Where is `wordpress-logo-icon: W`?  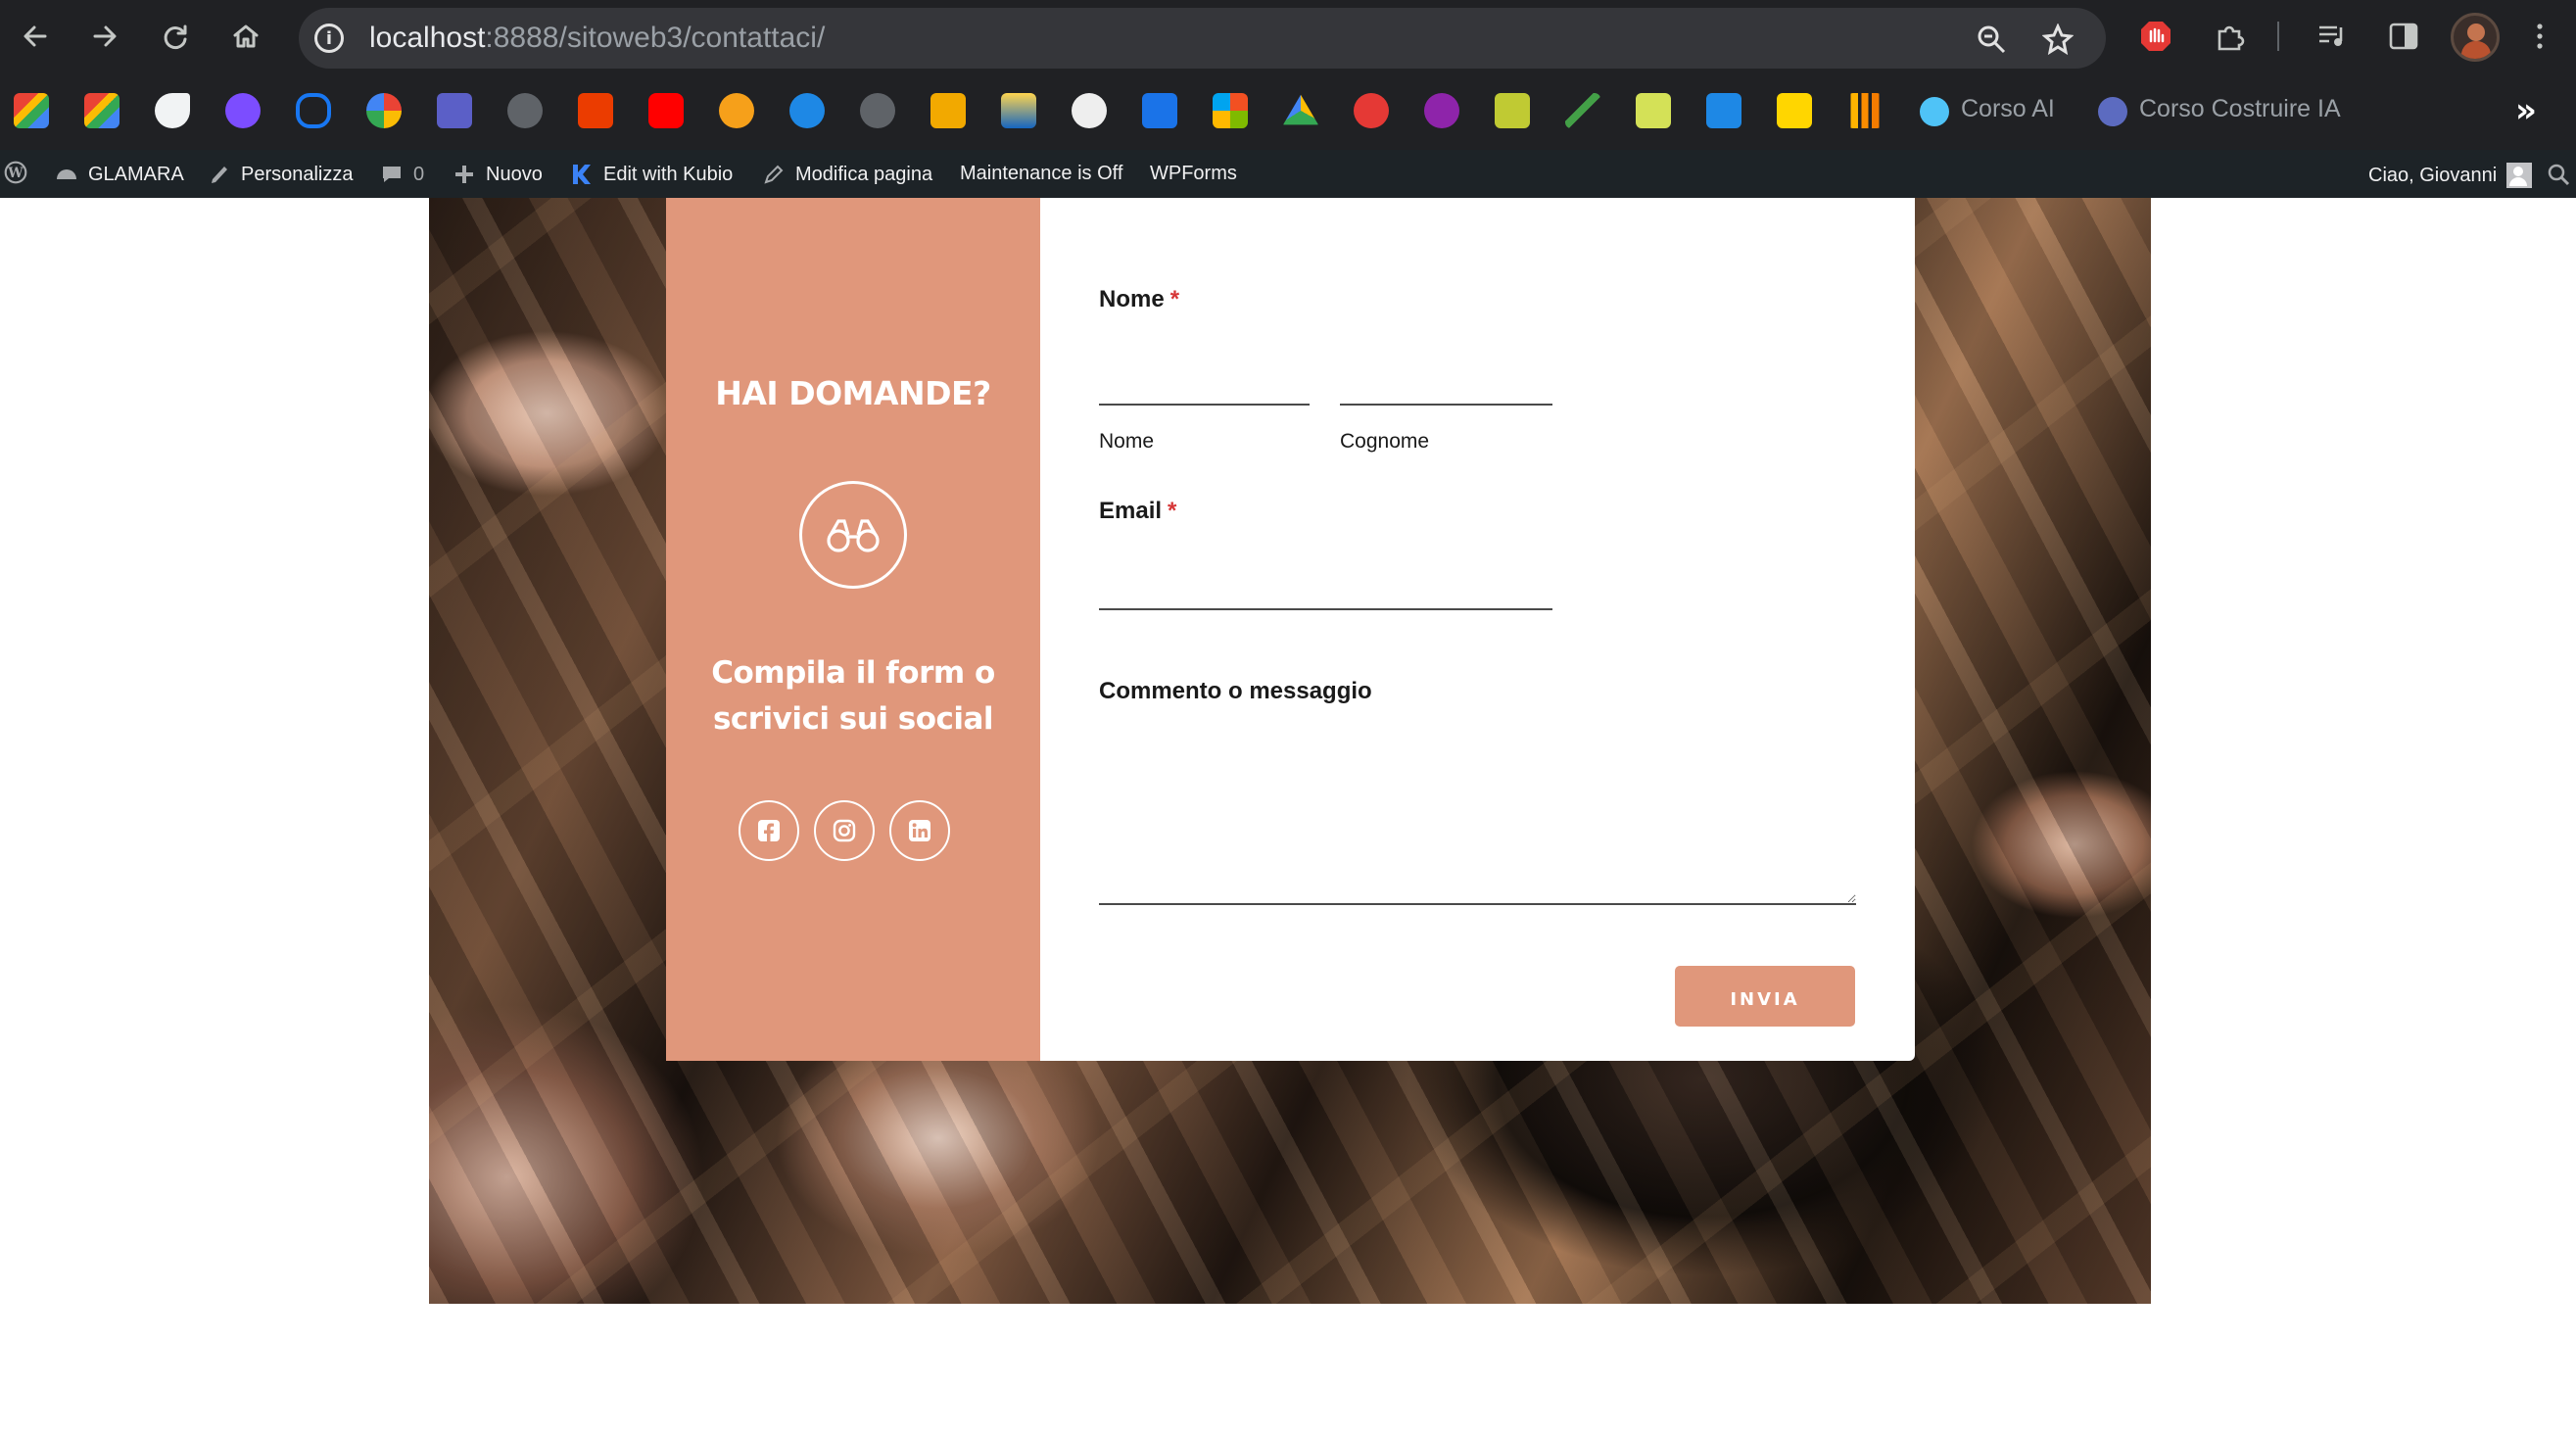 wordpress-logo-icon: W is located at coordinates (17, 174).